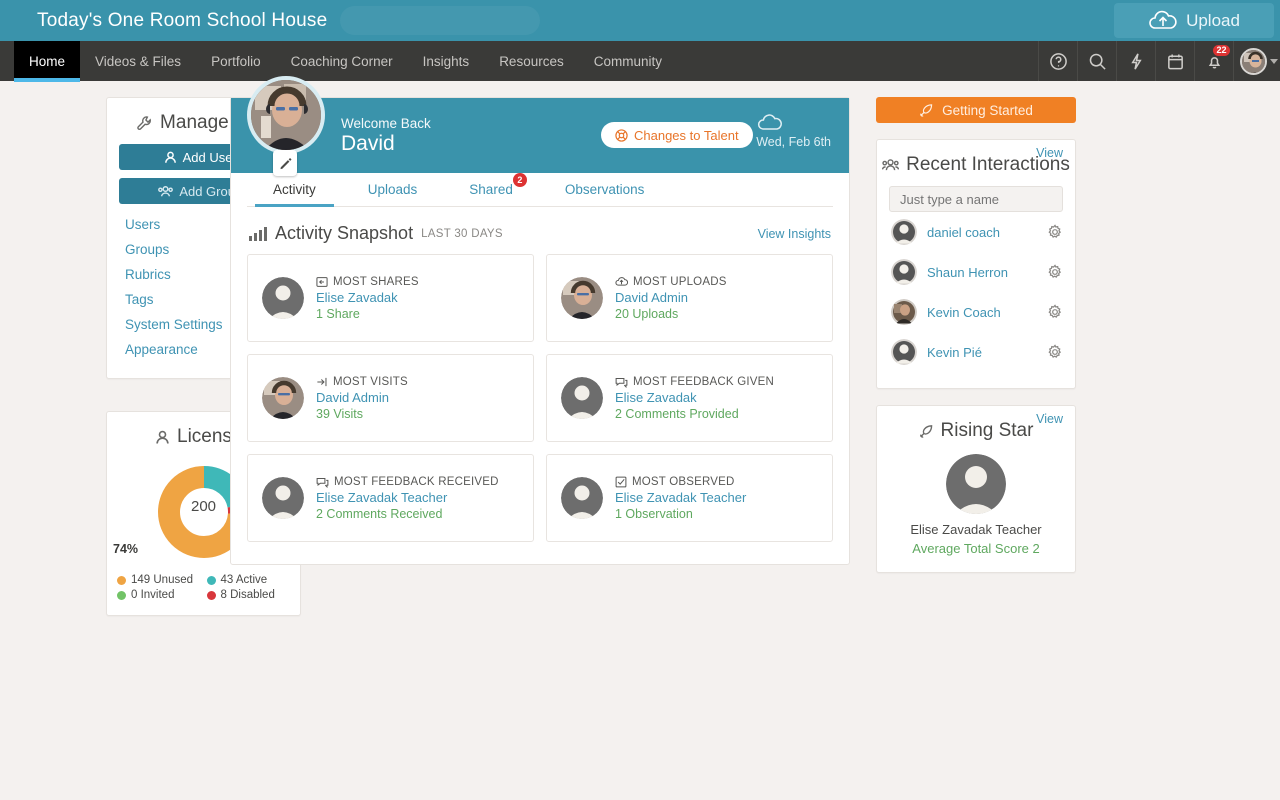 The image size is (1280, 800). Describe the element at coordinates (647, 313) in the screenshot. I see `activity-card-stat: 20 Uploads` at that location.